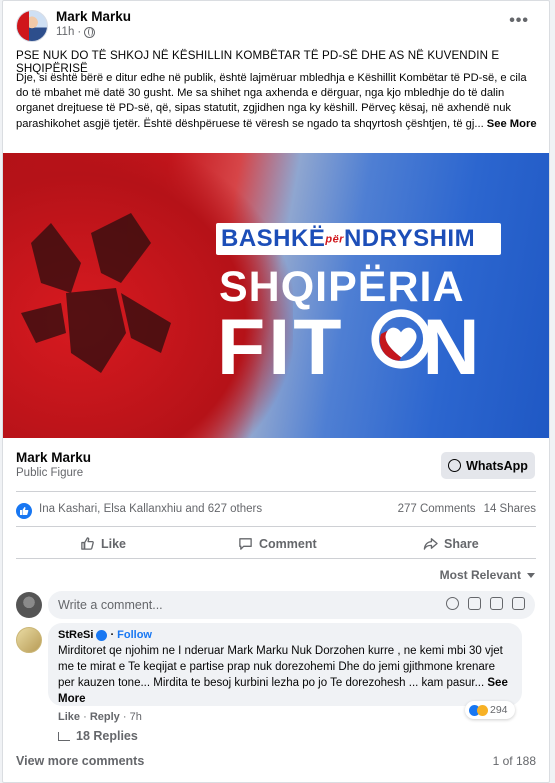 This screenshot has height=783, width=555. Describe the element at coordinates (485, 603) in the screenshot. I see `comment-input-icons` at that location.